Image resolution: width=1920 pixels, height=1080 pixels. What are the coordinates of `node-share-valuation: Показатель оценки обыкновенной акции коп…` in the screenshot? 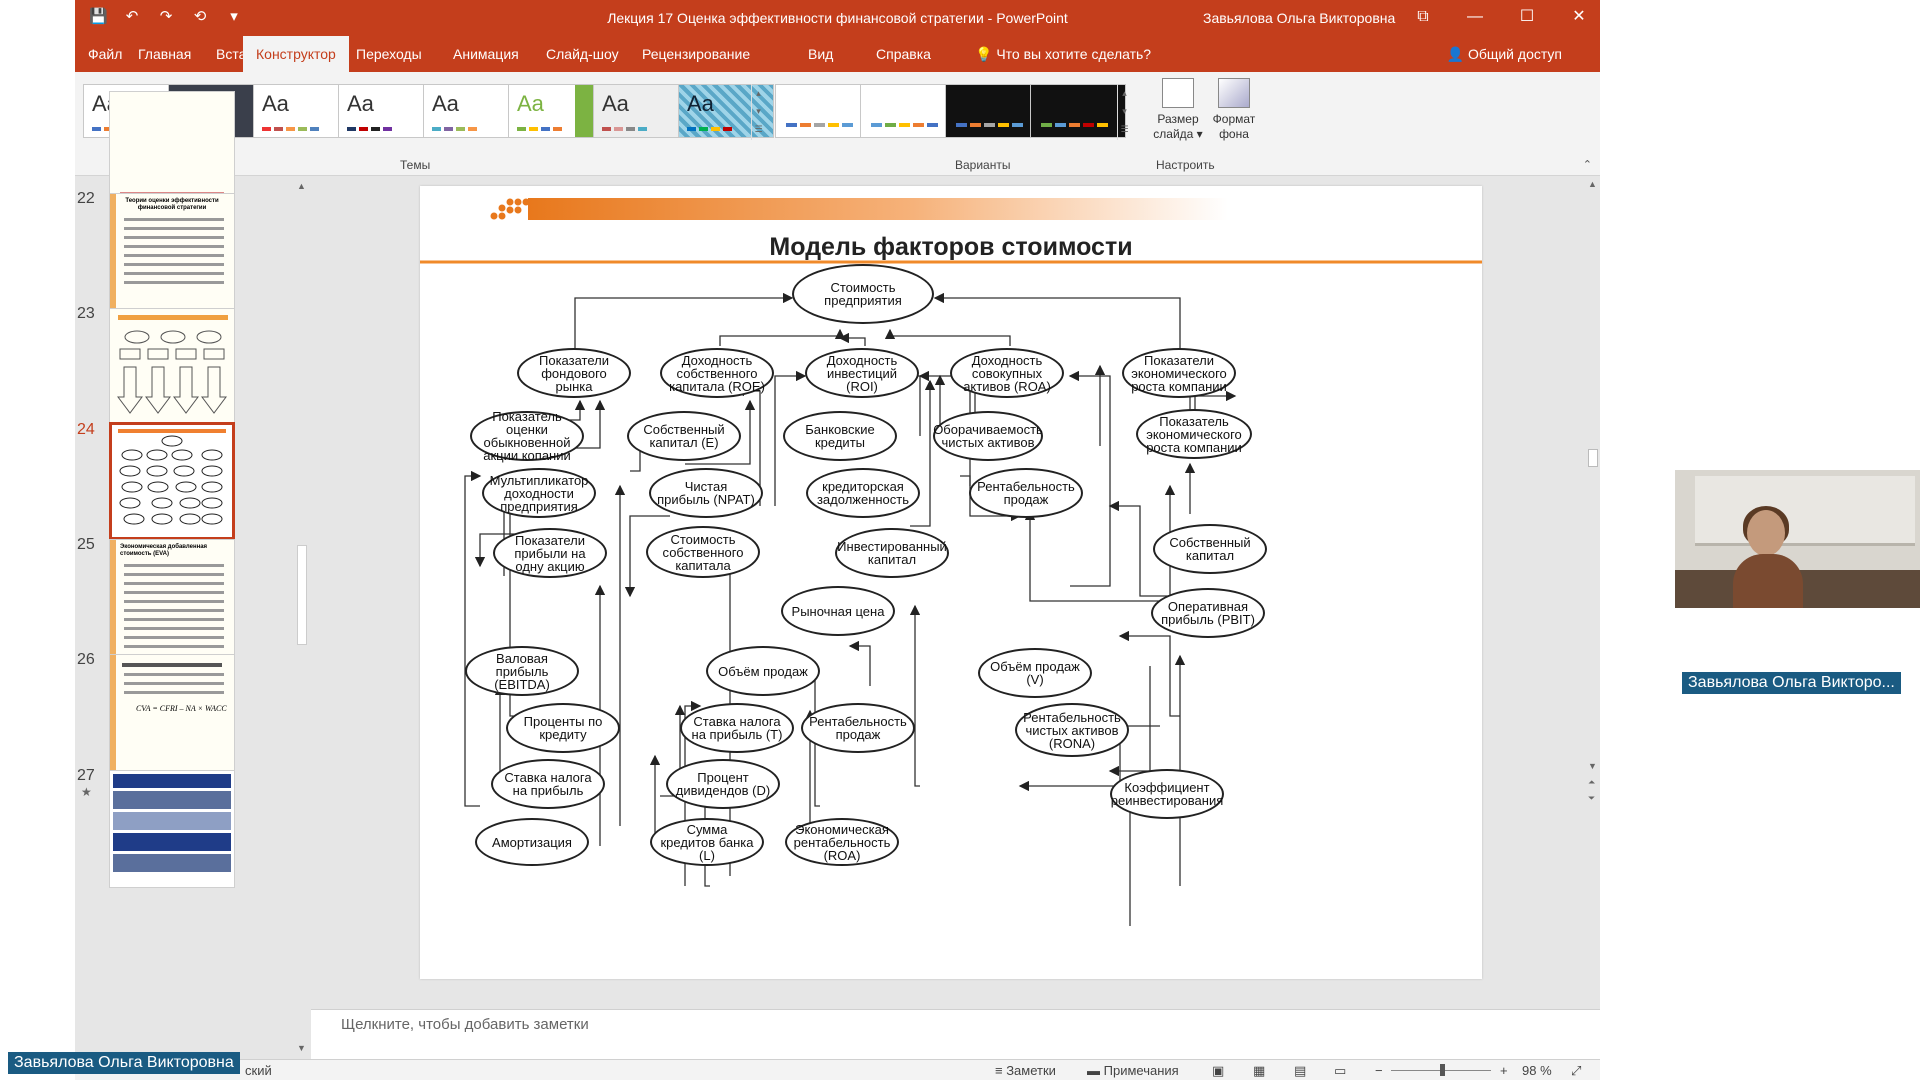 It's located at (527, 436).